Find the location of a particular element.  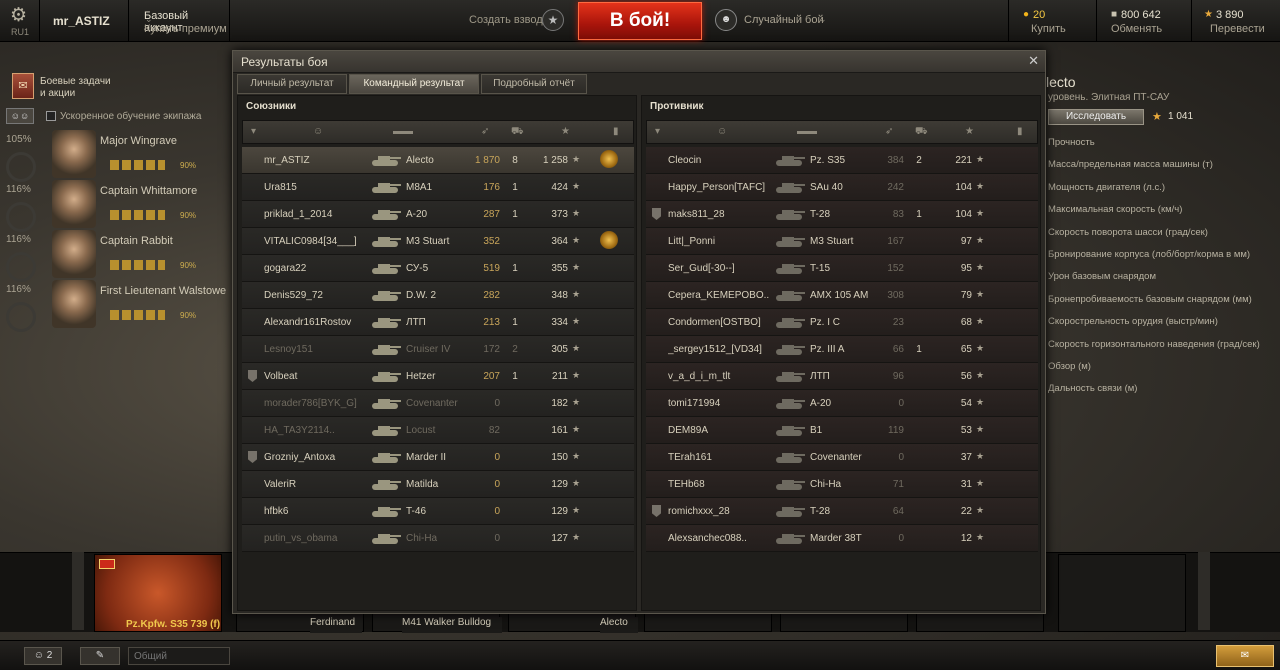

damage-value: 0 is located at coordinates (901, 538).